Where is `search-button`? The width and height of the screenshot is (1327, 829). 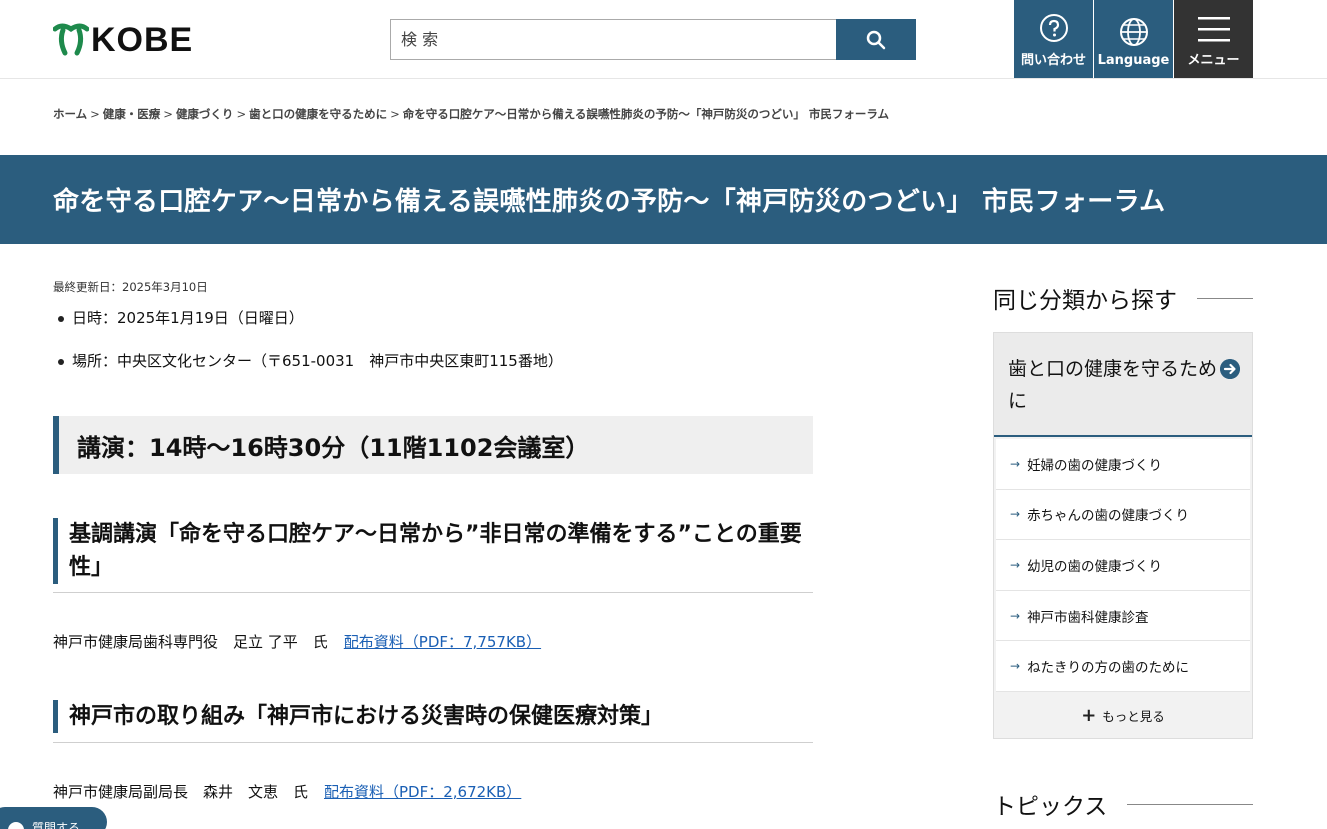 search-button is located at coordinates (876, 39).